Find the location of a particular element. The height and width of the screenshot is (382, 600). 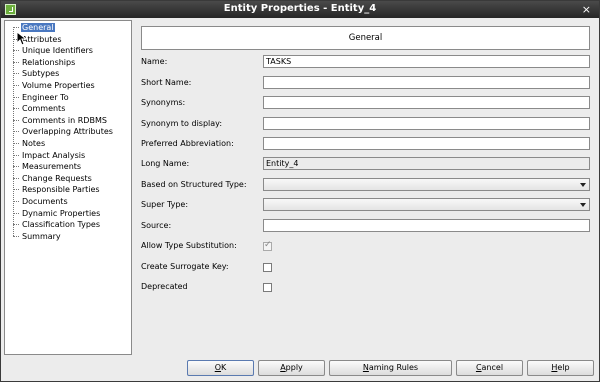

cancel-button: Cancel is located at coordinates (489, 368).